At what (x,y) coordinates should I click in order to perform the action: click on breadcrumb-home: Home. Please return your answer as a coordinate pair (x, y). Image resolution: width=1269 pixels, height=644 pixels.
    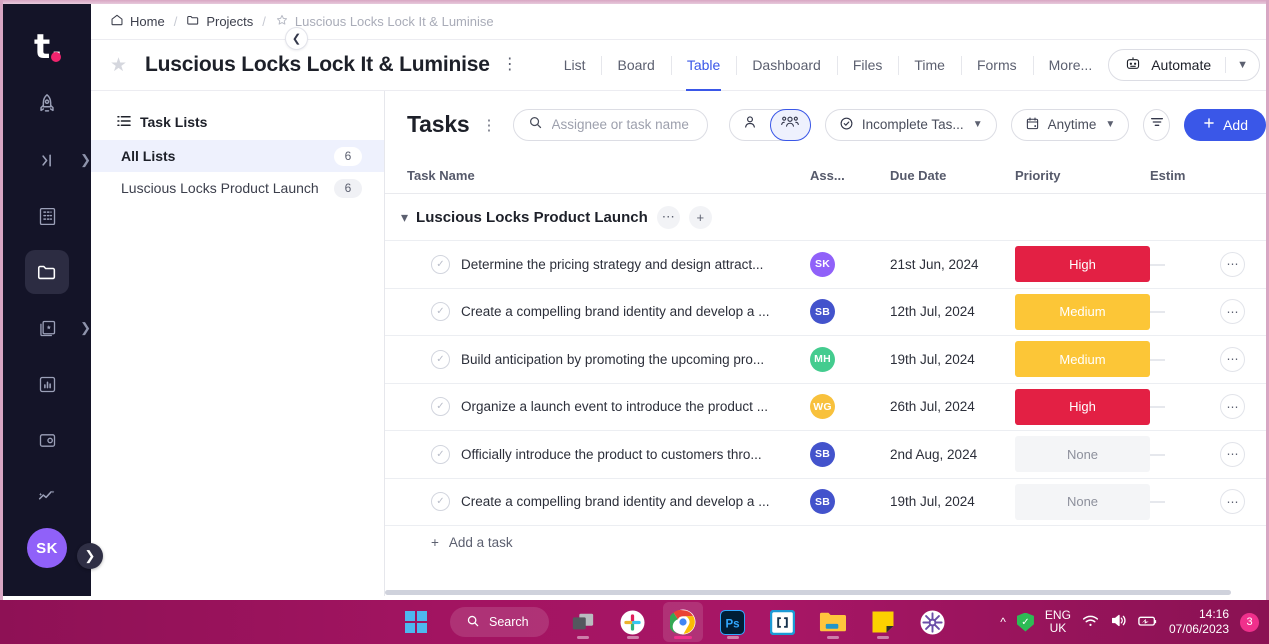
    Looking at the image, I should click on (137, 21).